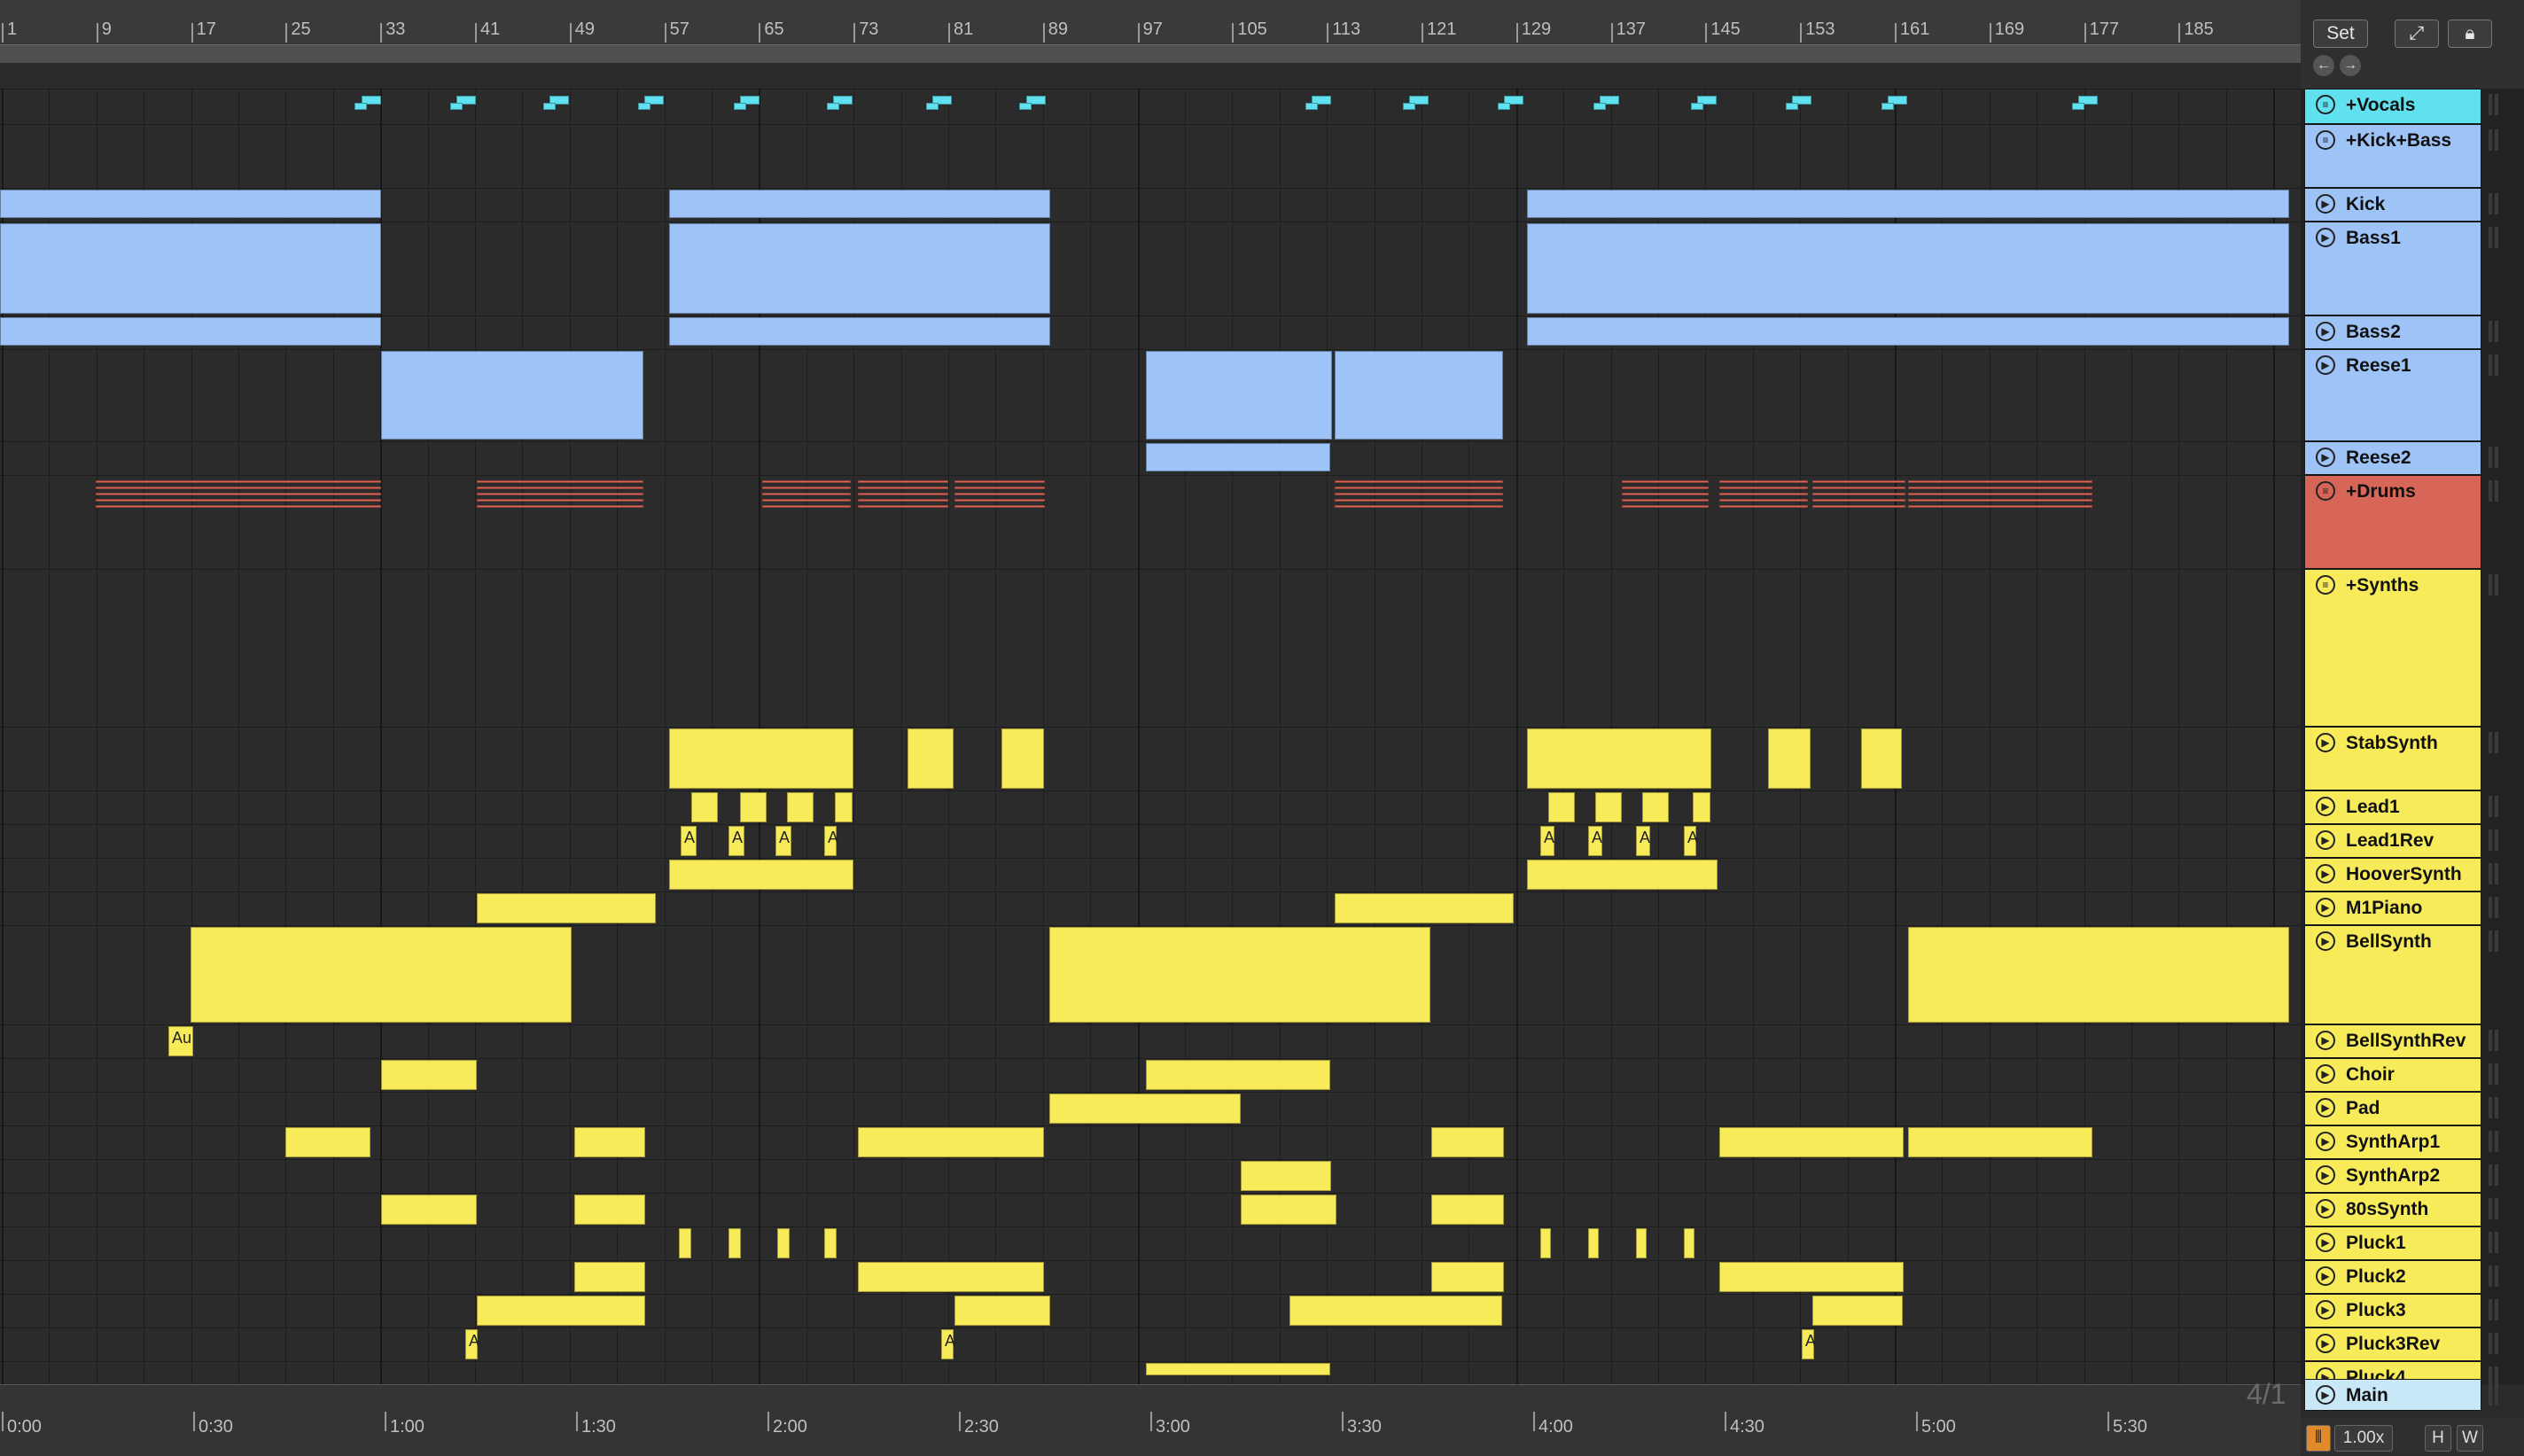 This screenshot has height=1456, width=2524. What do you see at coordinates (2470, 1438) in the screenshot?
I see `w-button: W` at bounding box center [2470, 1438].